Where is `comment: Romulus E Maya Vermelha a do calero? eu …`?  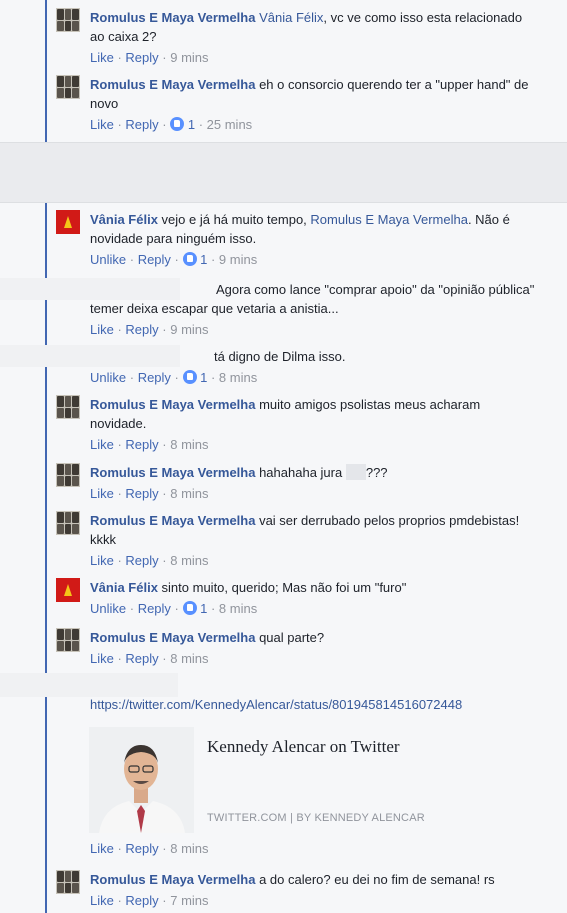
comment: Romulus E Maya Vermelha a do calero? eu … is located at coordinates (296, 890).